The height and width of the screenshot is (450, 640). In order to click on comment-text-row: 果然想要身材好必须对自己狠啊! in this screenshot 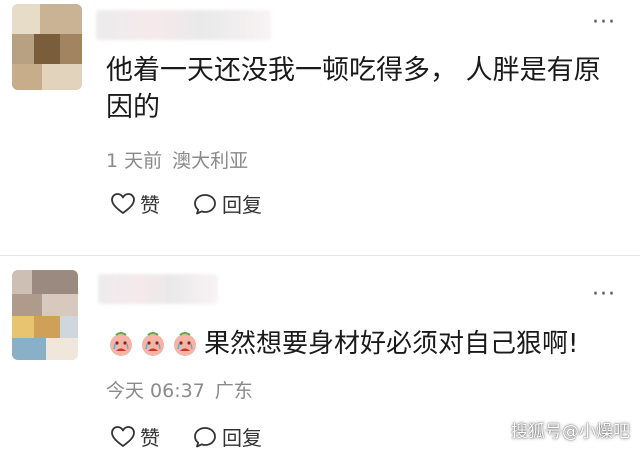, I will do `click(343, 344)`.